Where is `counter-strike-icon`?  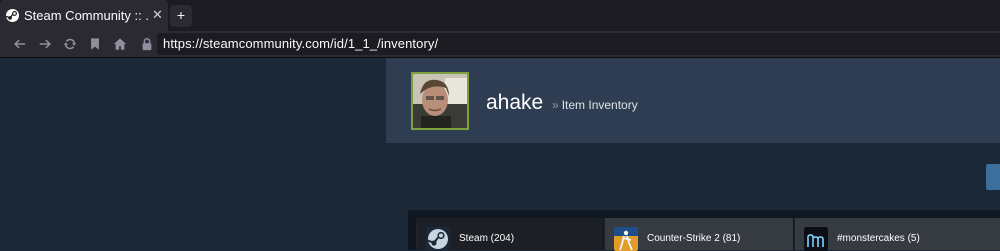 counter-strike-icon is located at coordinates (626, 239).